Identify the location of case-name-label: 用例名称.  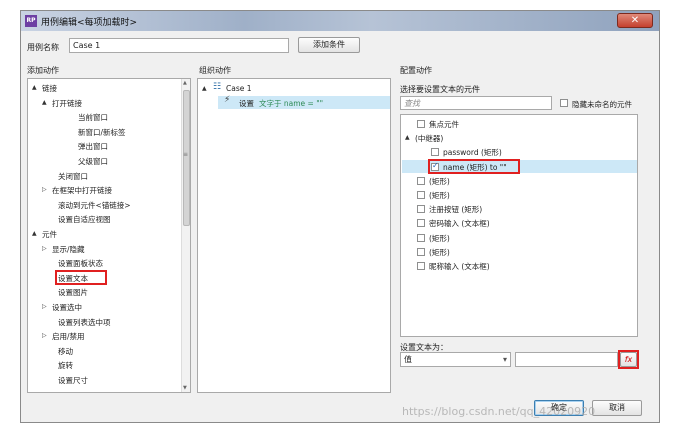
(43, 47).